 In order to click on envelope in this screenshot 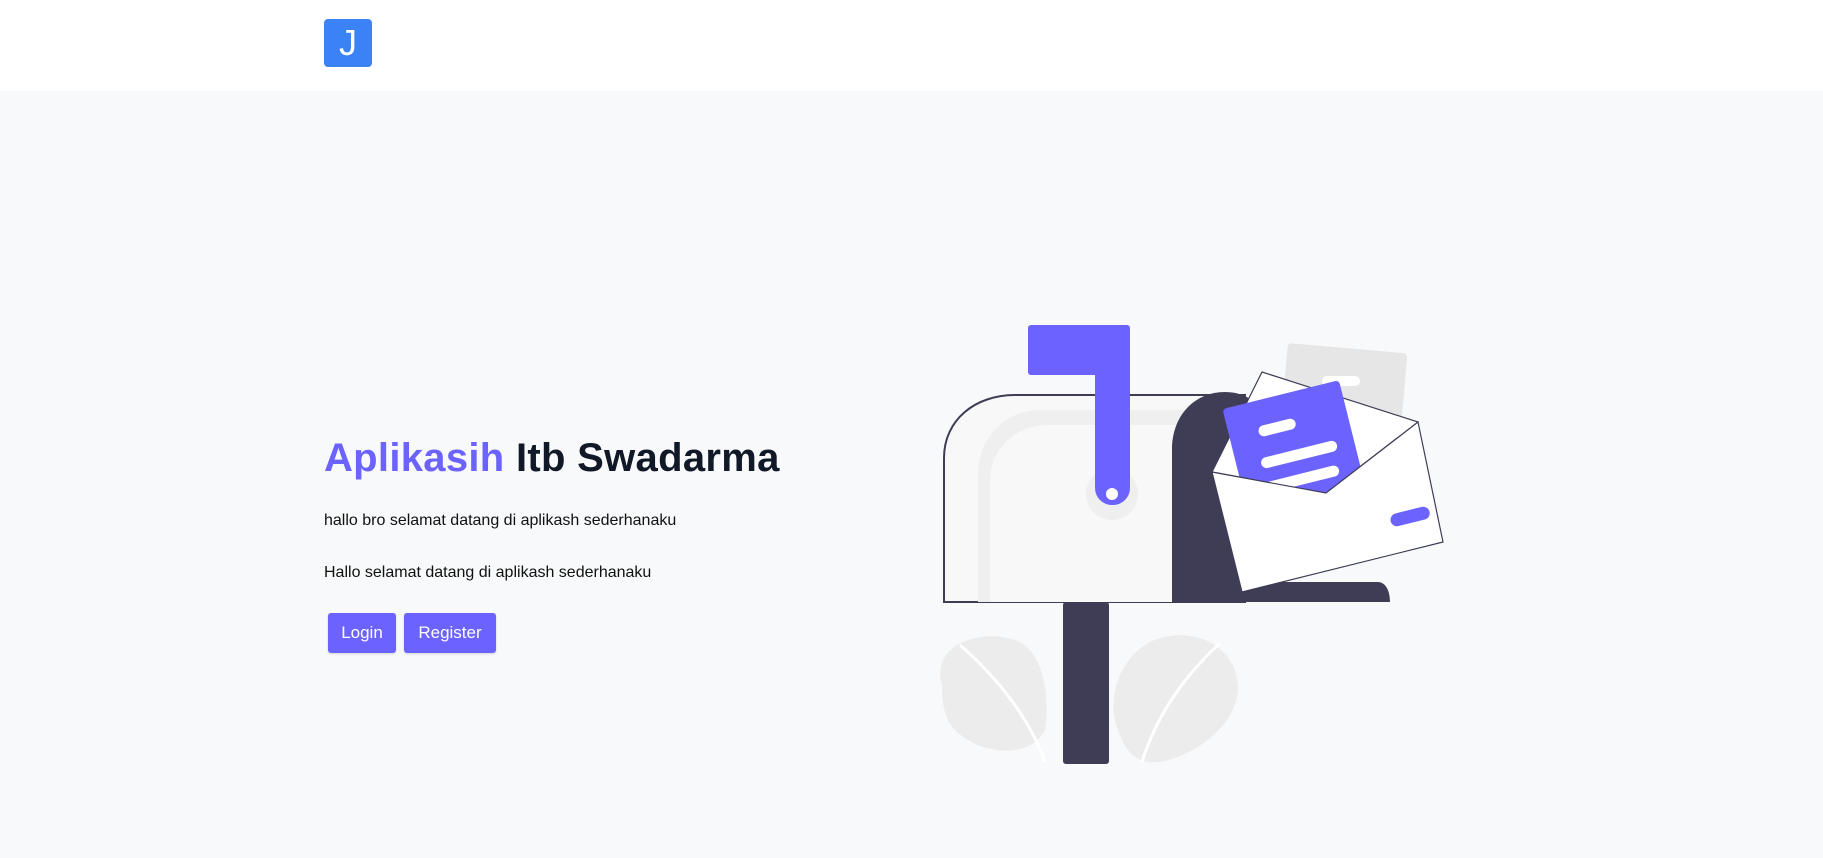, I will do `click(1327, 482)`.